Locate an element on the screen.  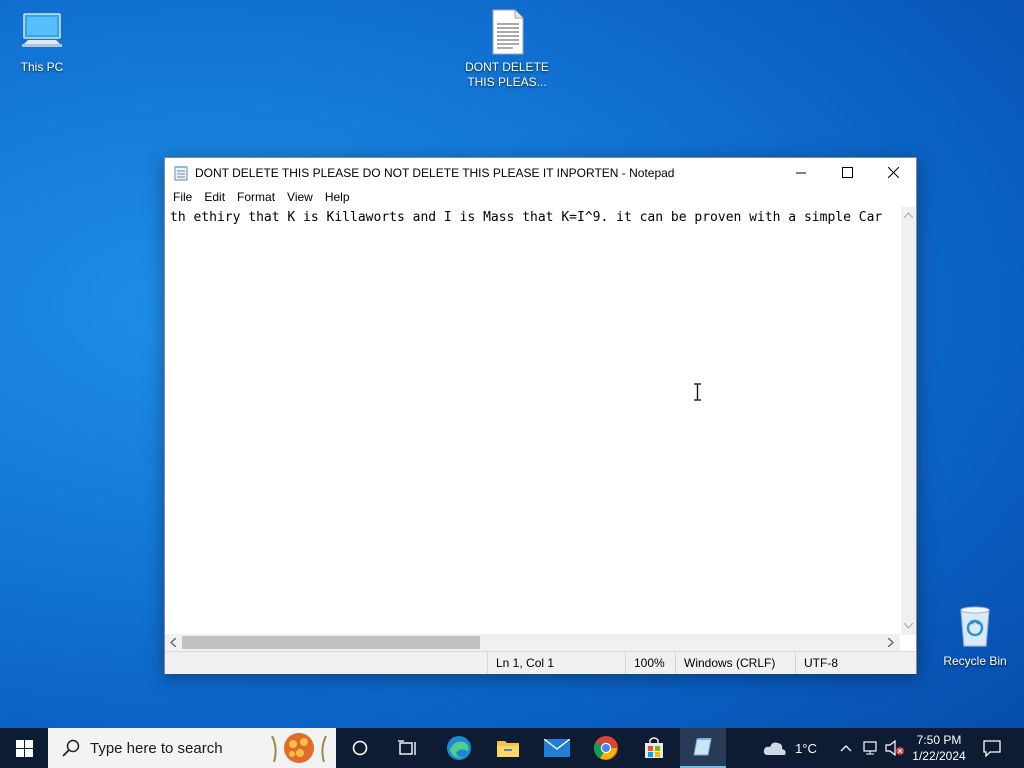
minimize-icon is located at coordinates (801, 172).